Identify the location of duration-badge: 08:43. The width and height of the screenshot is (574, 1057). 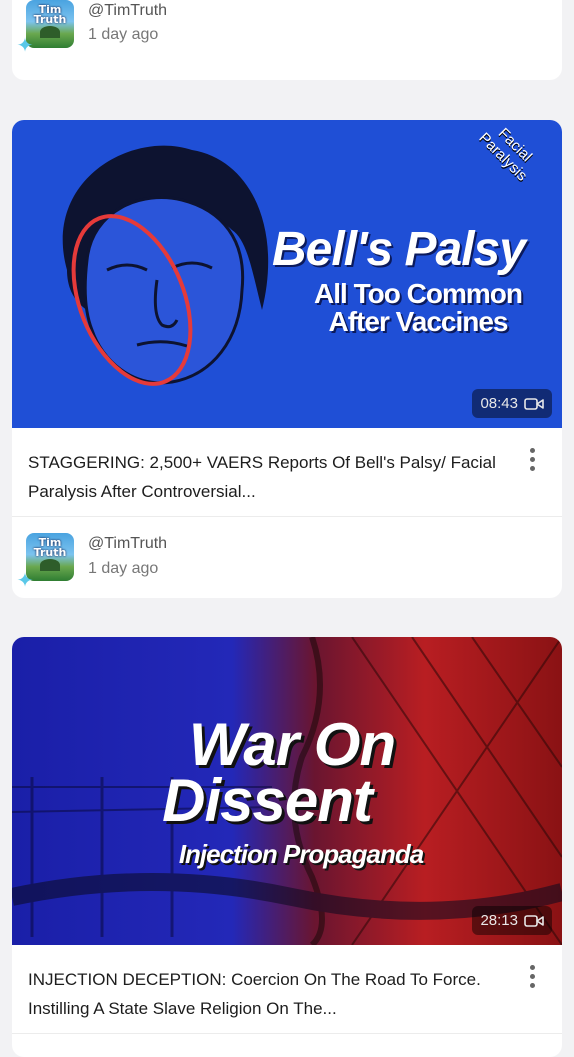
(512, 403).